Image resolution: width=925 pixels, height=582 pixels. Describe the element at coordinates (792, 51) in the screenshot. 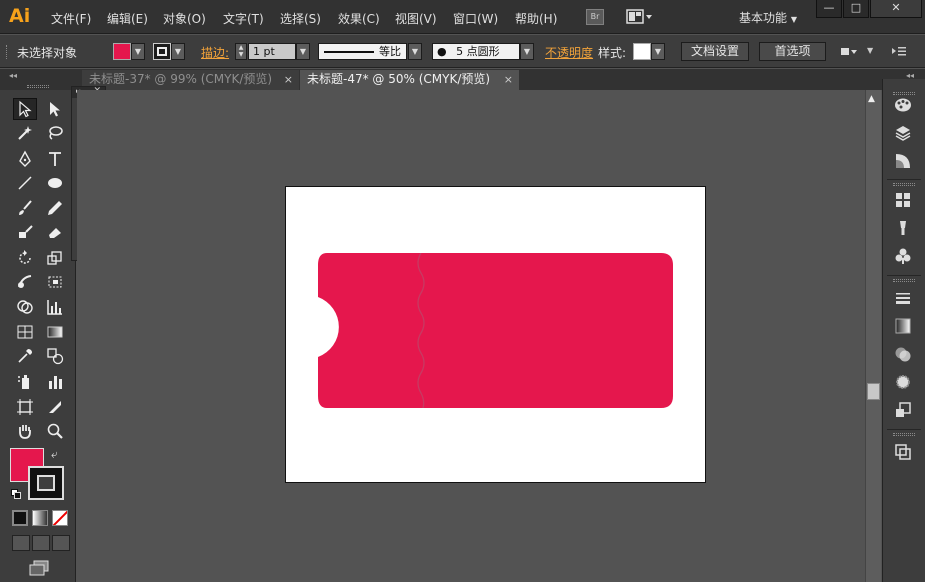

I see `preferences-button: 首选项` at that location.